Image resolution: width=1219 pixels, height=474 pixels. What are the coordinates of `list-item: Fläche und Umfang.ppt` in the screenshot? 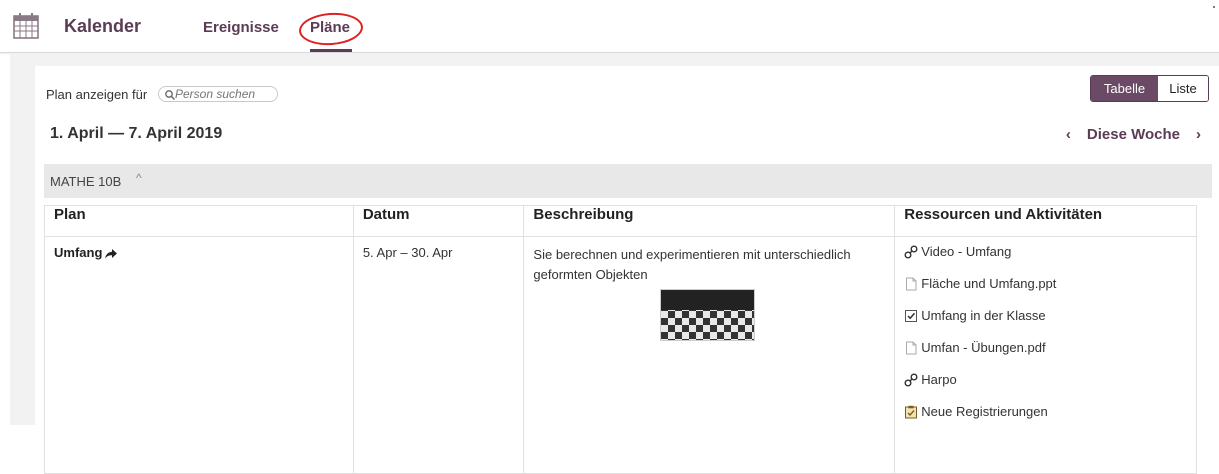 It's located at (1045, 293).